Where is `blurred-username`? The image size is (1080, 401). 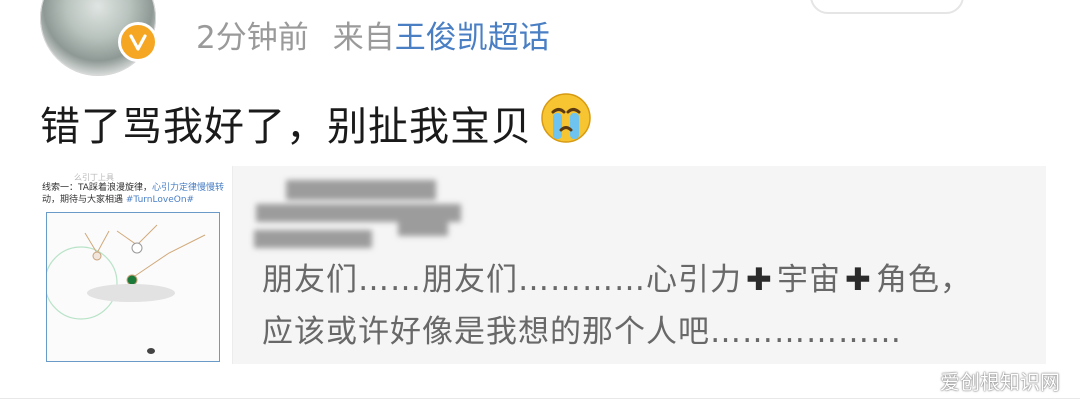 blurred-username is located at coordinates (363, 217).